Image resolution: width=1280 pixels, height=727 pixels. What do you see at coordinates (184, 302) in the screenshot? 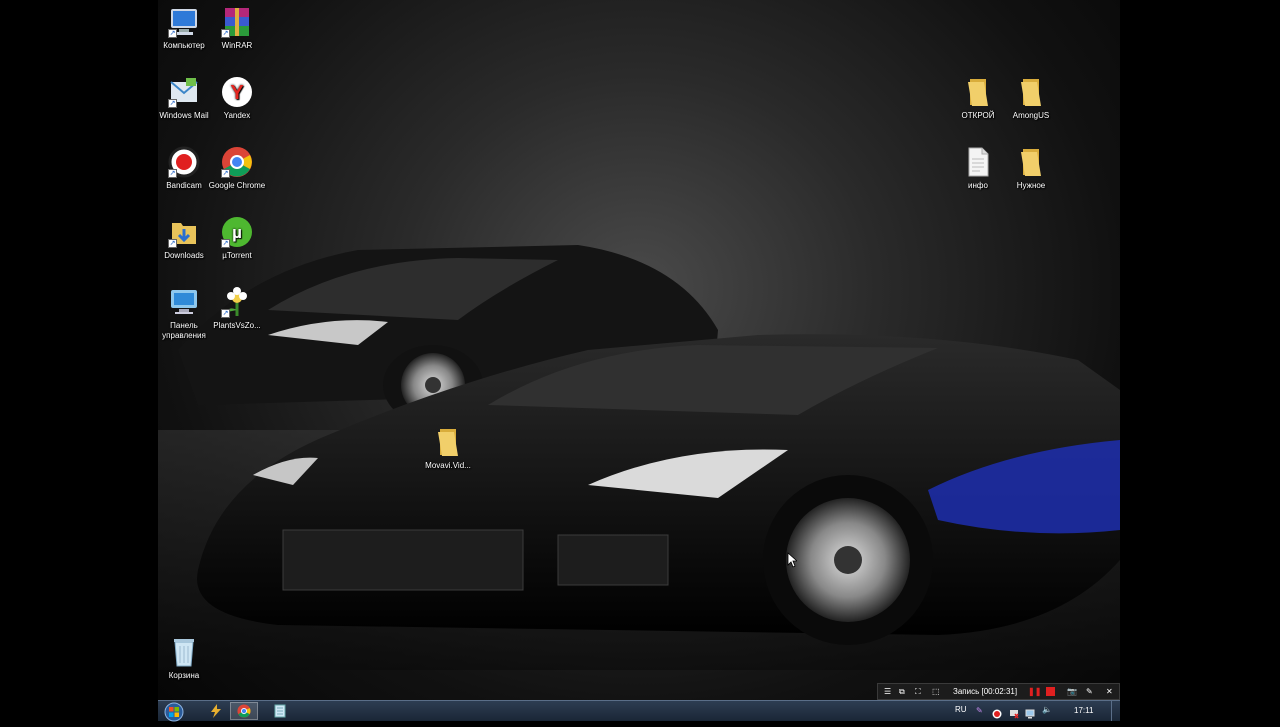
I see `control-panel-icon` at bounding box center [184, 302].